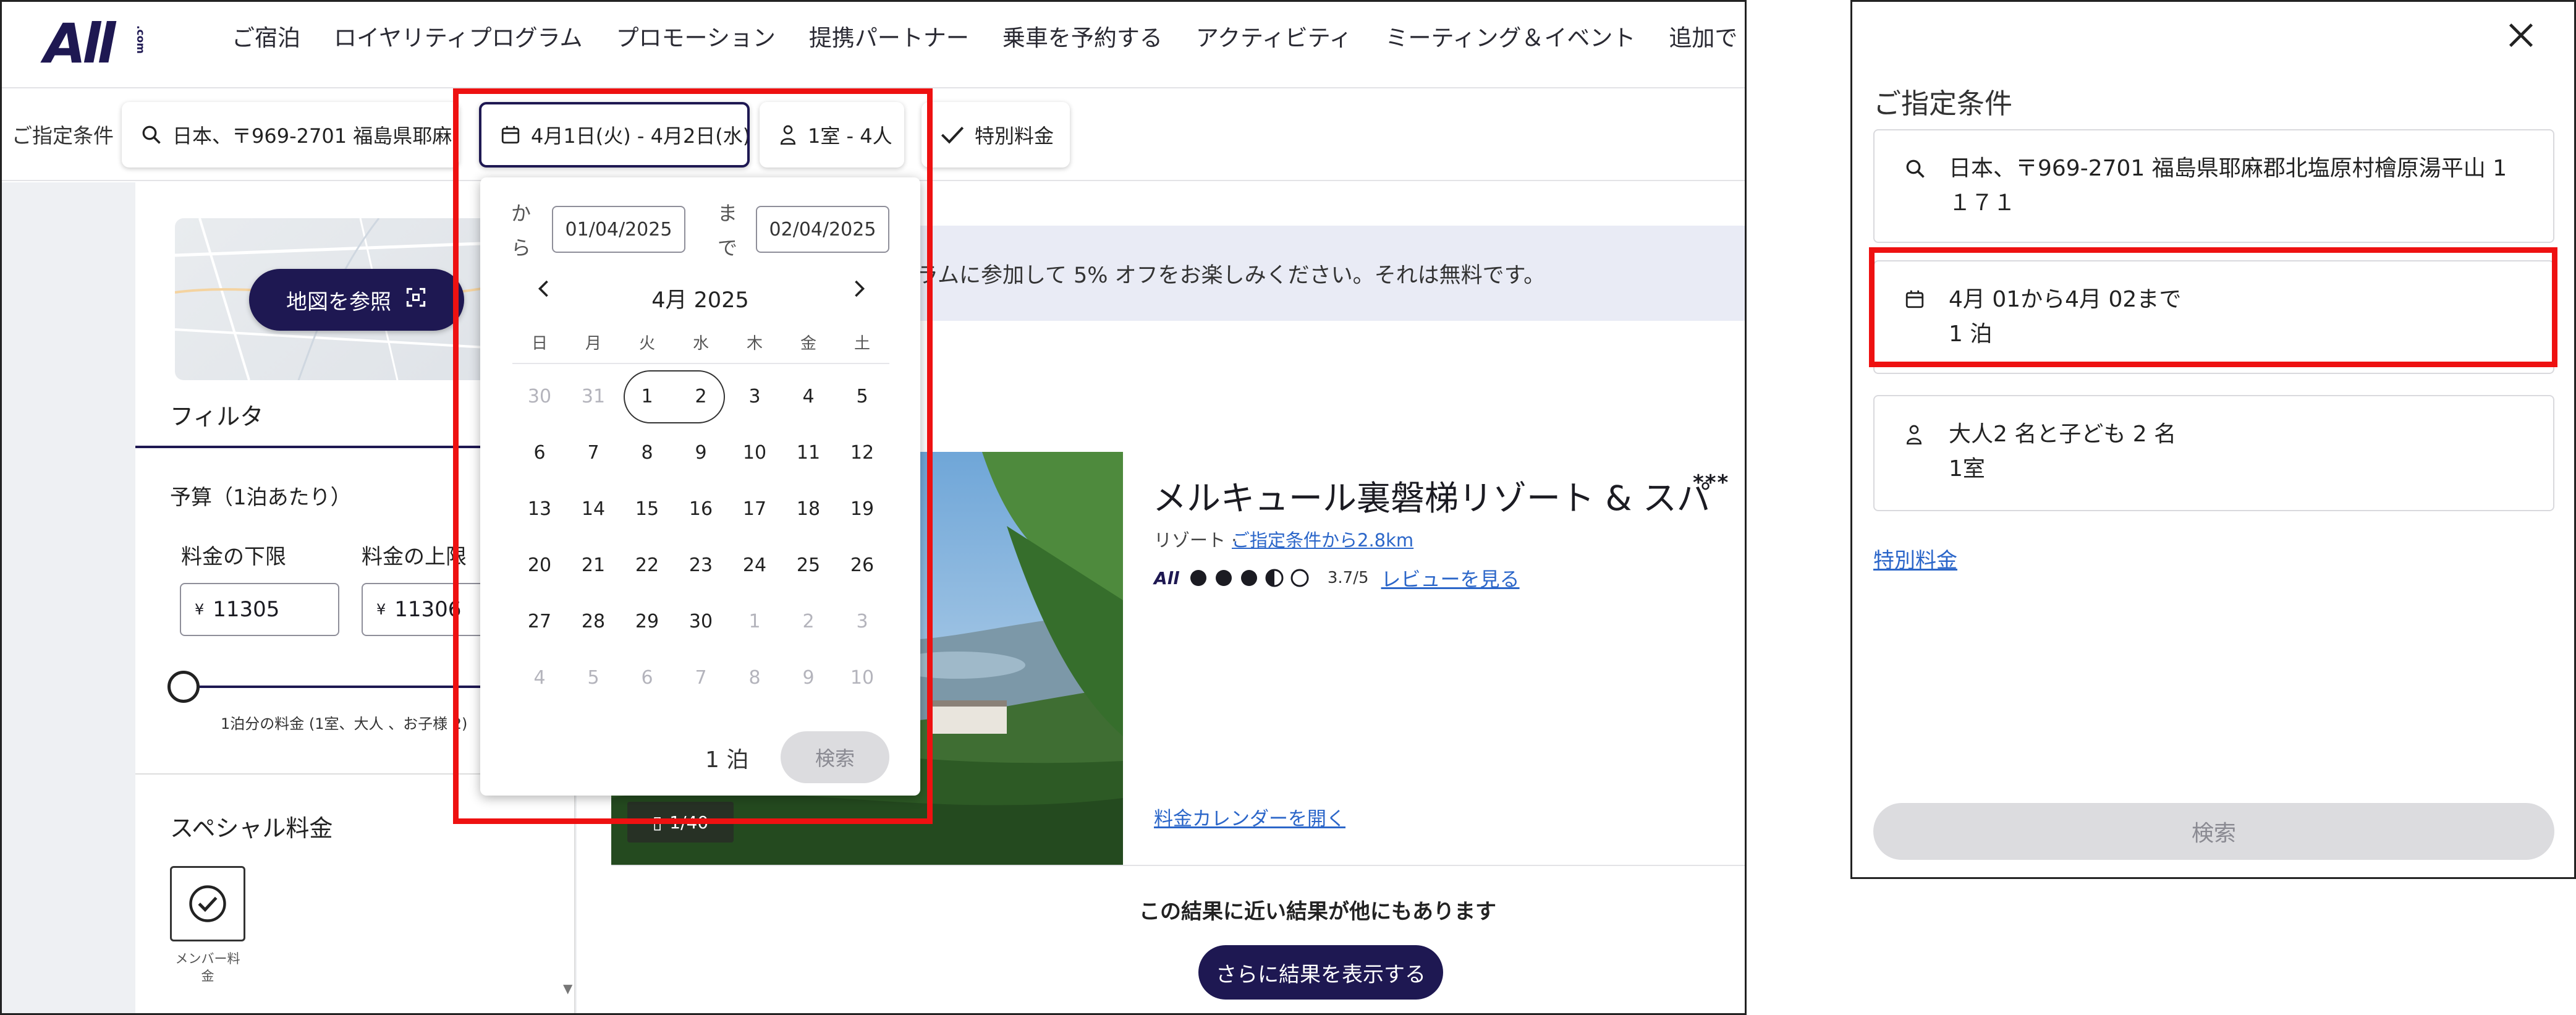 This screenshot has width=2576, height=1015. Describe the element at coordinates (1450, 578) in the screenshot. I see `reviews-link: レビューを見る` at that location.